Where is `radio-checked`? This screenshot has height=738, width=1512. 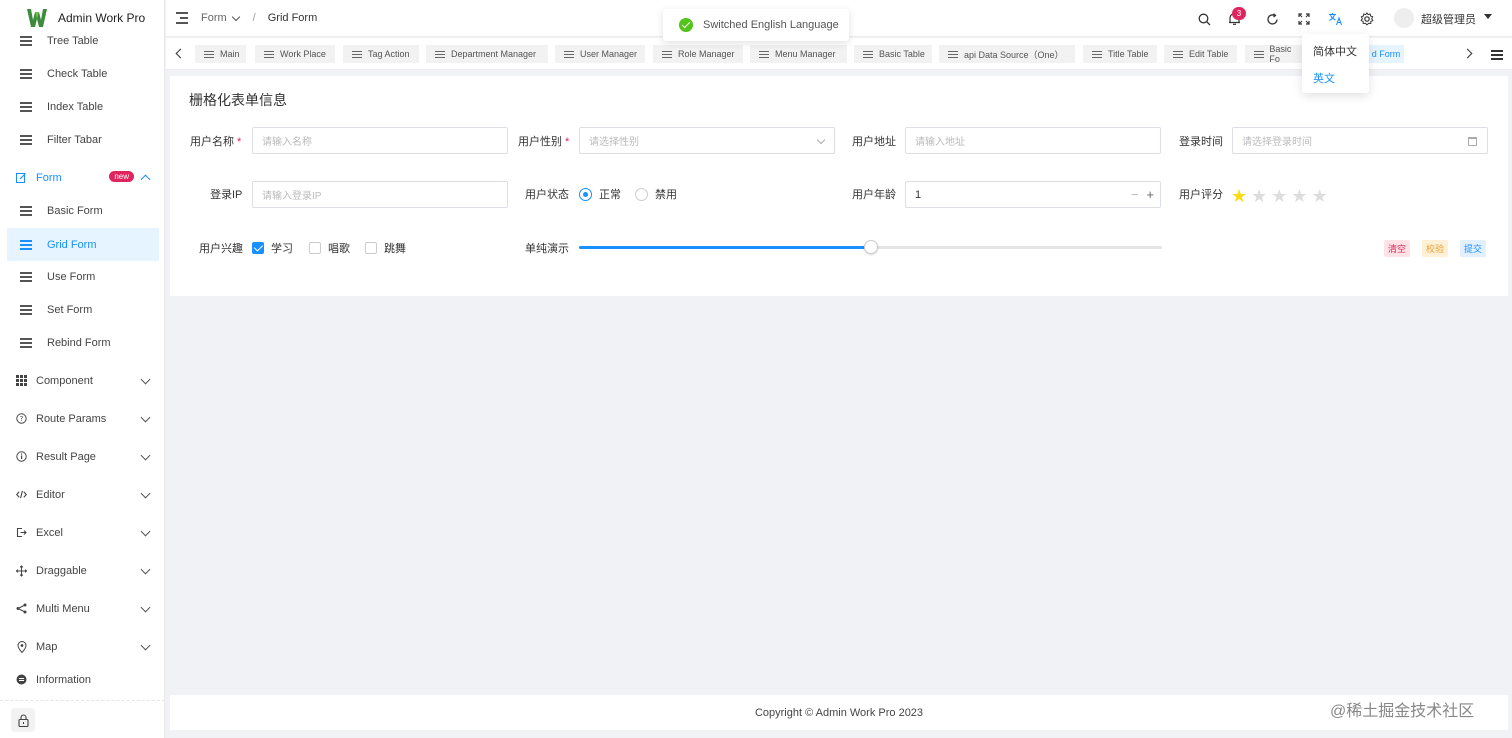
radio-checked is located at coordinates (585, 194).